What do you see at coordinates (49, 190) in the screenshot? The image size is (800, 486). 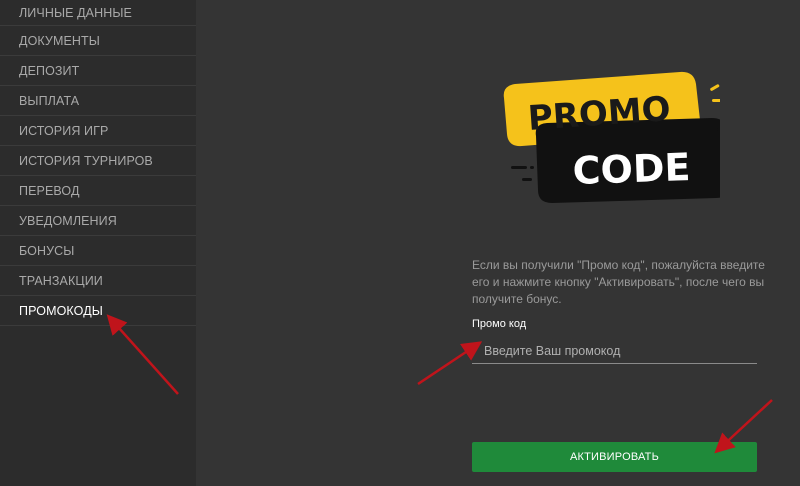 I see `sidebar-item-label: ПЕРЕВОД` at bounding box center [49, 190].